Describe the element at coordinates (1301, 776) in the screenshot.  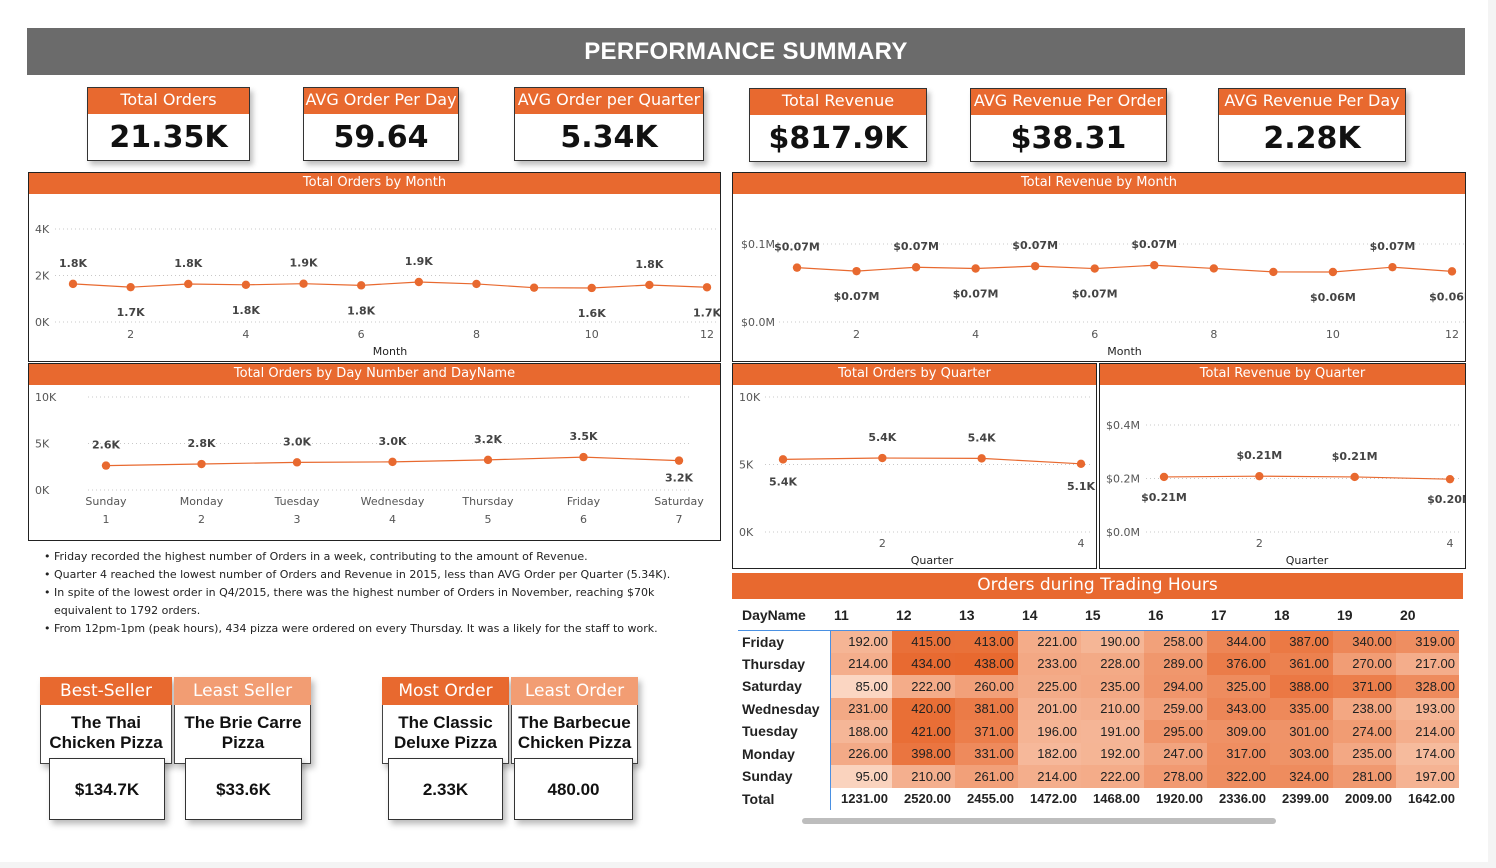
I see `matrix-cell: 324.00` at that location.